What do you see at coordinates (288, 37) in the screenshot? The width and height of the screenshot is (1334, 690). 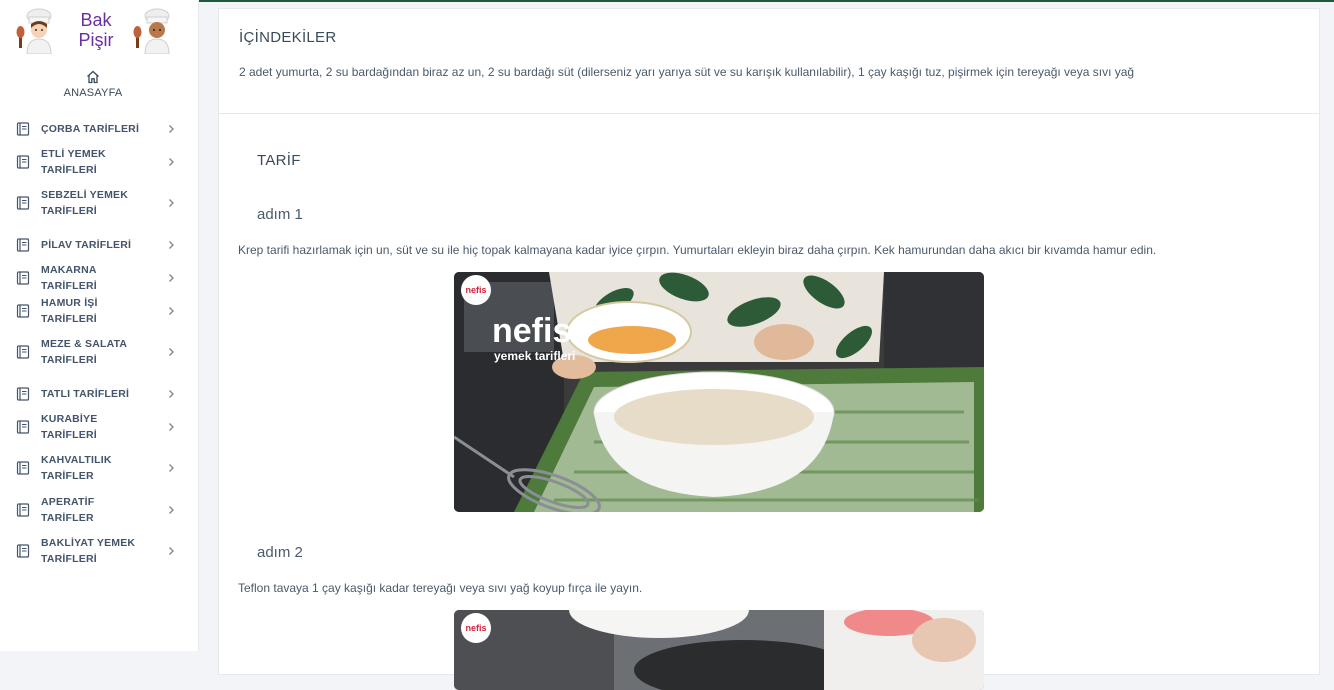 I see `ingredients-title: İÇİNDEKİLER` at bounding box center [288, 37].